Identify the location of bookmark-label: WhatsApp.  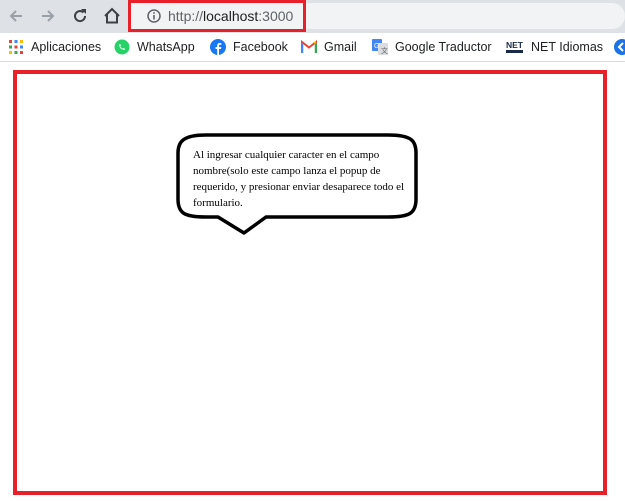
(166, 47).